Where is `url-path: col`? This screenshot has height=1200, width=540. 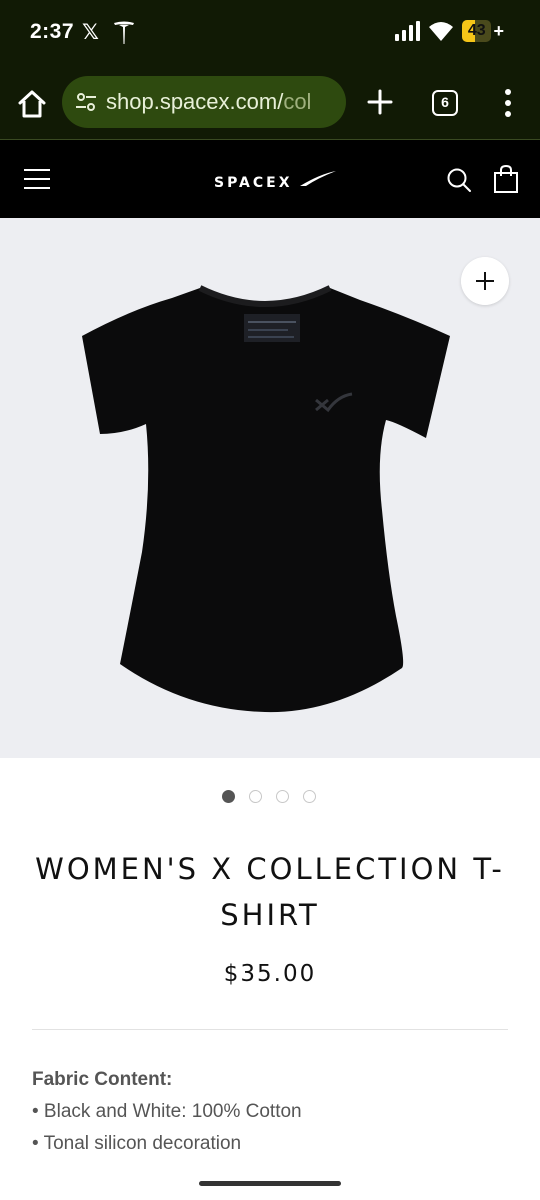 url-path: col is located at coordinates (297, 101).